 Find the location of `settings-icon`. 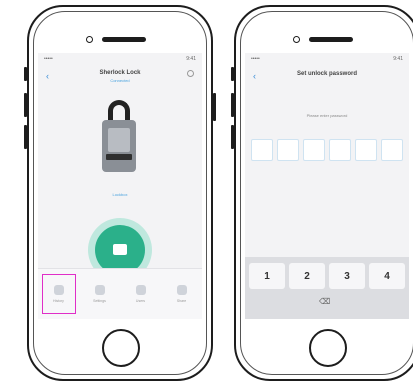

settings-icon is located at coordinates (99, 290).